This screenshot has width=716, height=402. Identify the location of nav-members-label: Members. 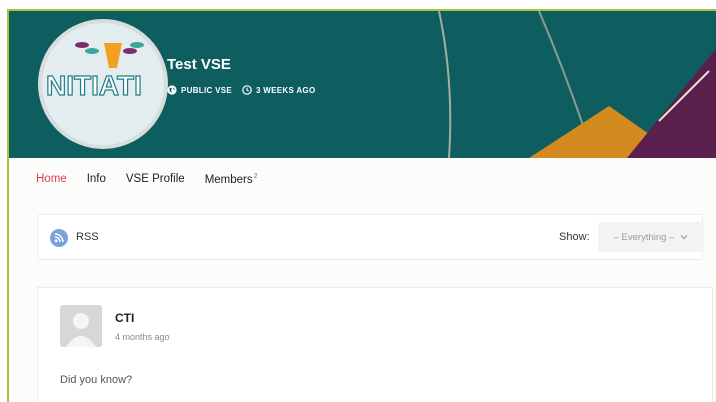
(228, 179).